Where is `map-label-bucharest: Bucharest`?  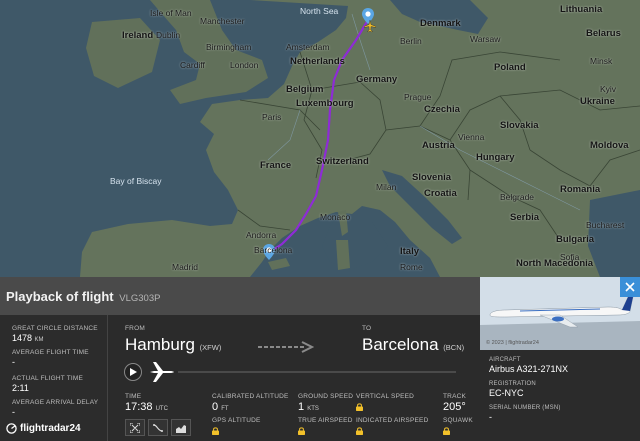
map-label-bucharest: Bucharest is located at coordinates (605, 225).